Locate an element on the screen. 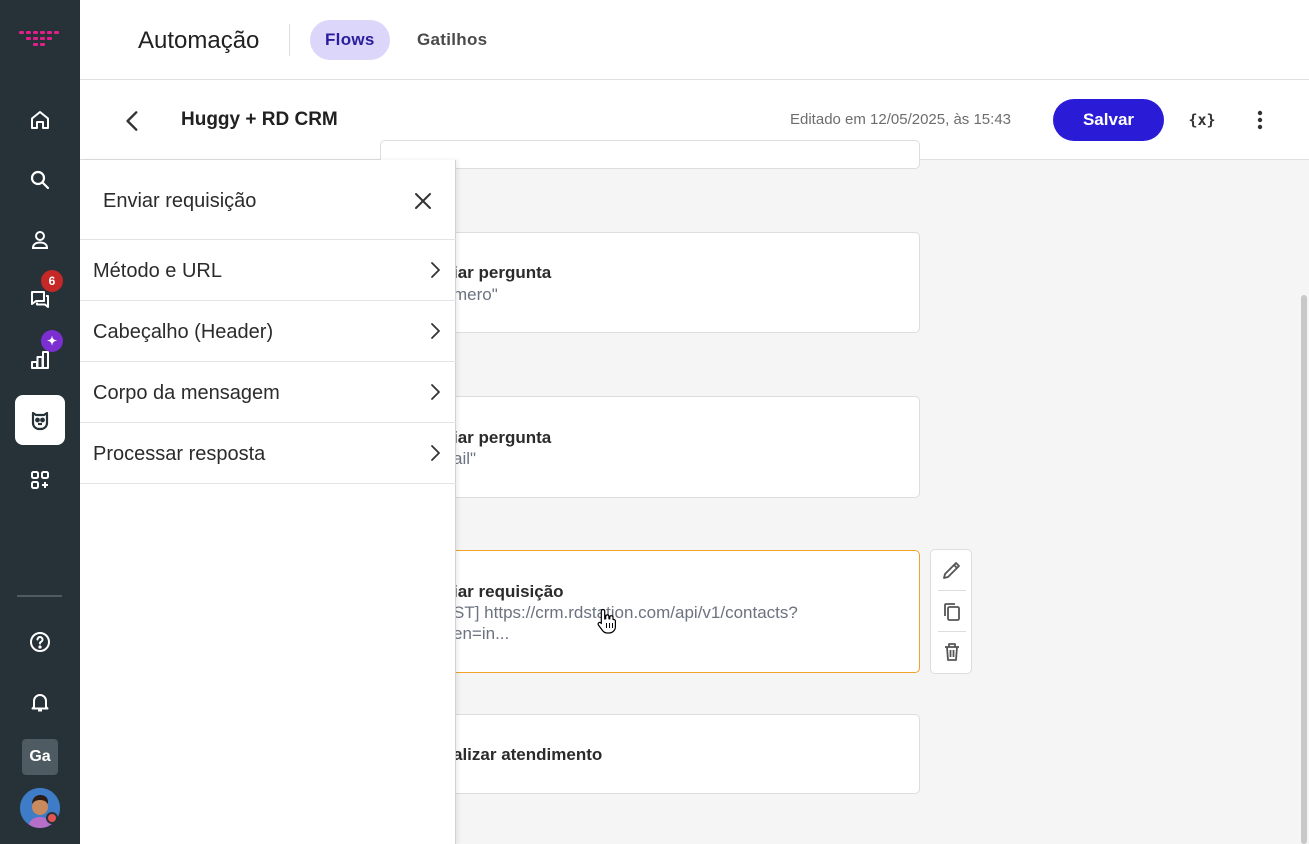  page-title: Automação is located at coordinates (199, 40).